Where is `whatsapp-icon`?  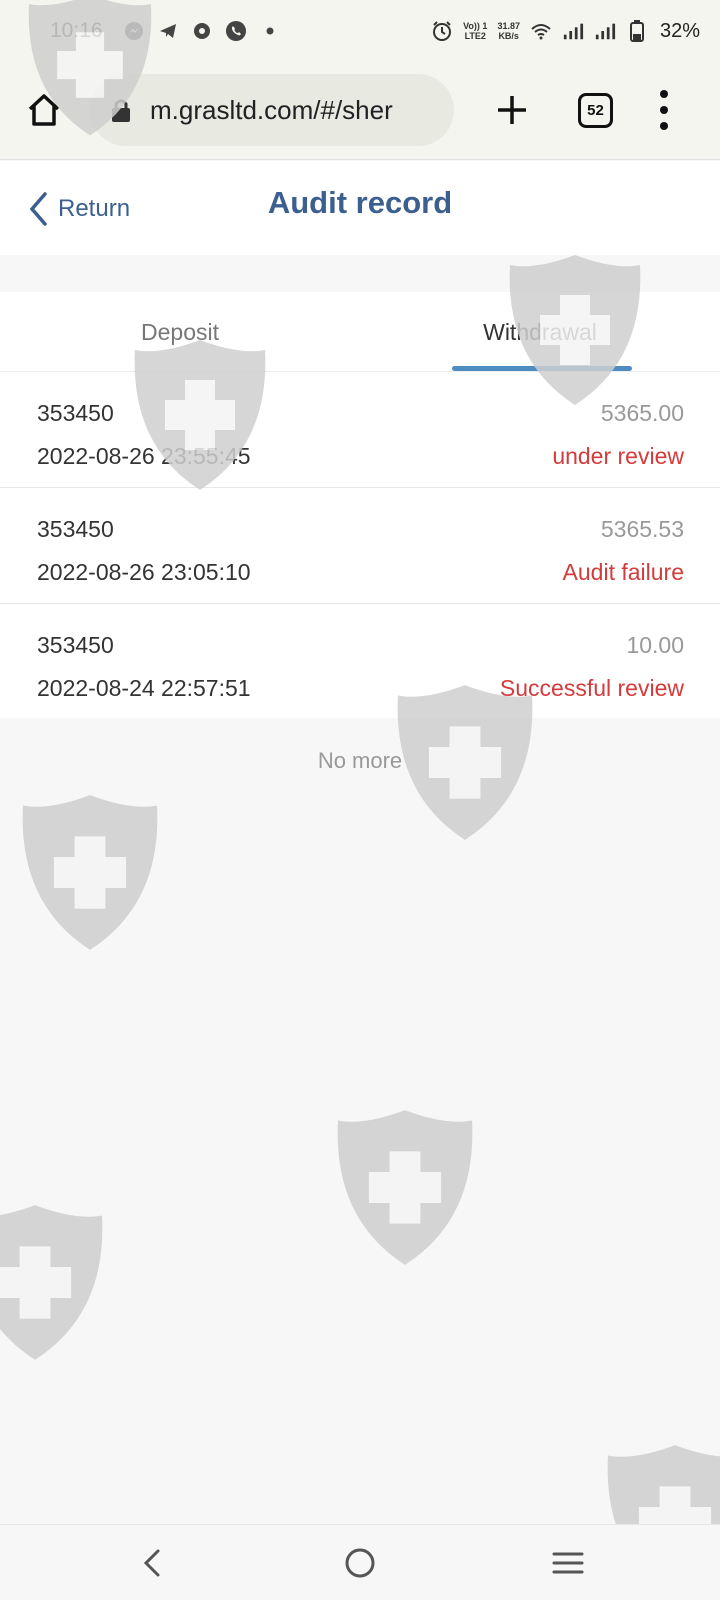
whatsapp-icon is located at coordinates (236, 31).